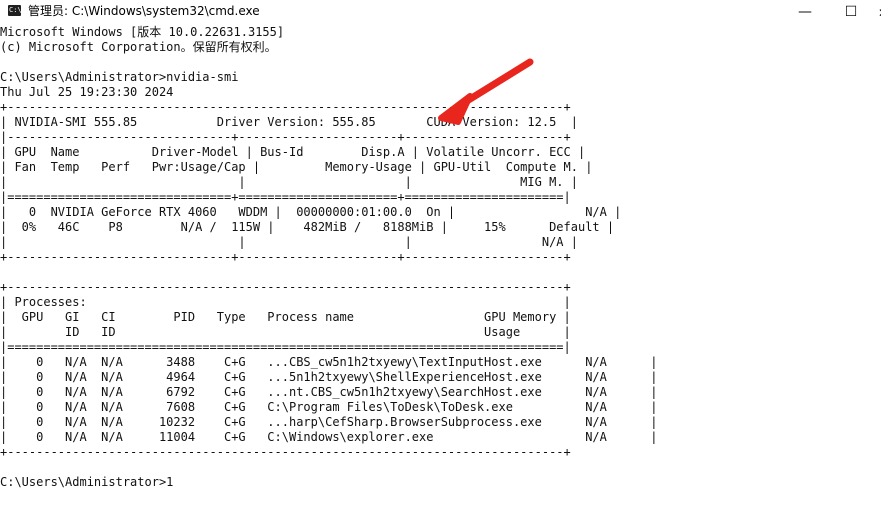 This screenshot has height=509, width=881. Describe the element at coordinates (144, 11) in the screenshot. I see `window-title: 管理员: C:\Windows\system32\cmd.exe` at that location.